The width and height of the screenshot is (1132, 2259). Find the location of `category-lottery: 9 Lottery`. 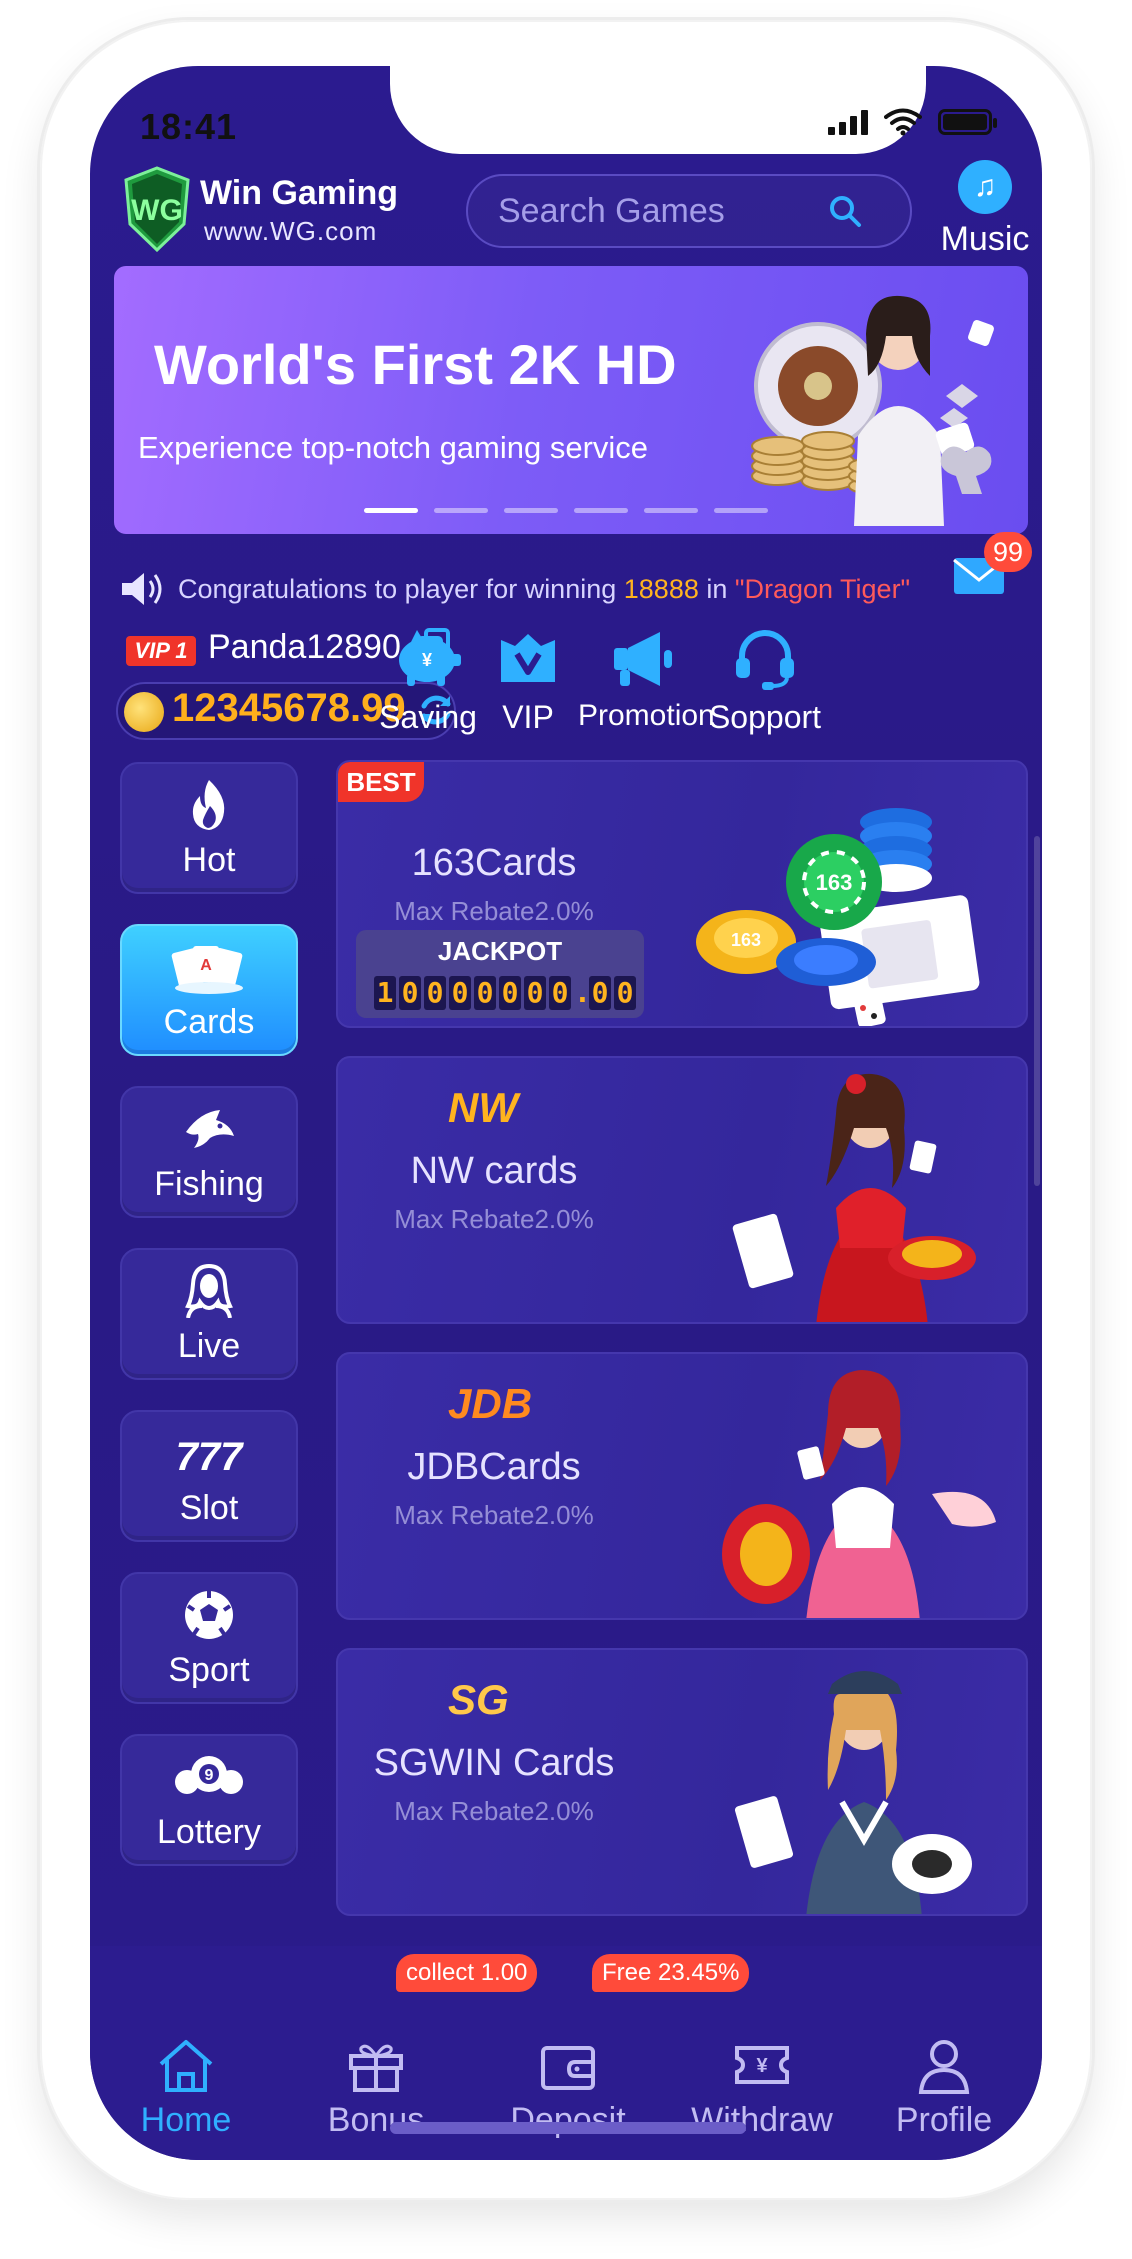

category-lottery: 9 Lottery is located at coordinates (209, 1800).